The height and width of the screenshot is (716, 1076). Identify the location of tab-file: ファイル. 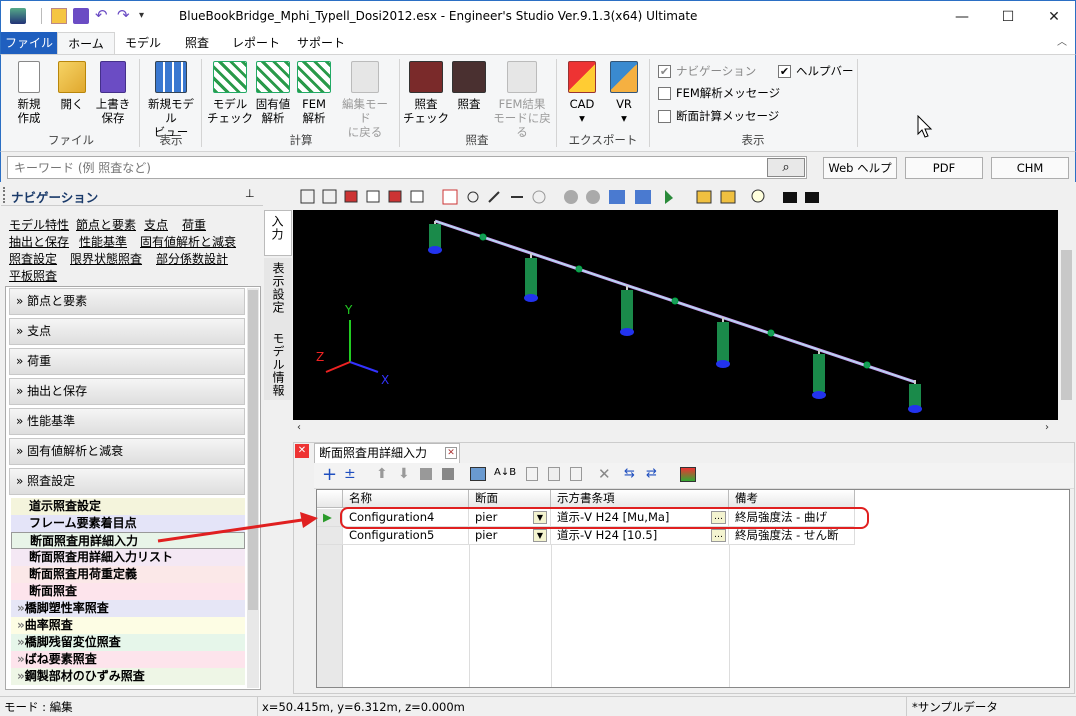
(29, 43).